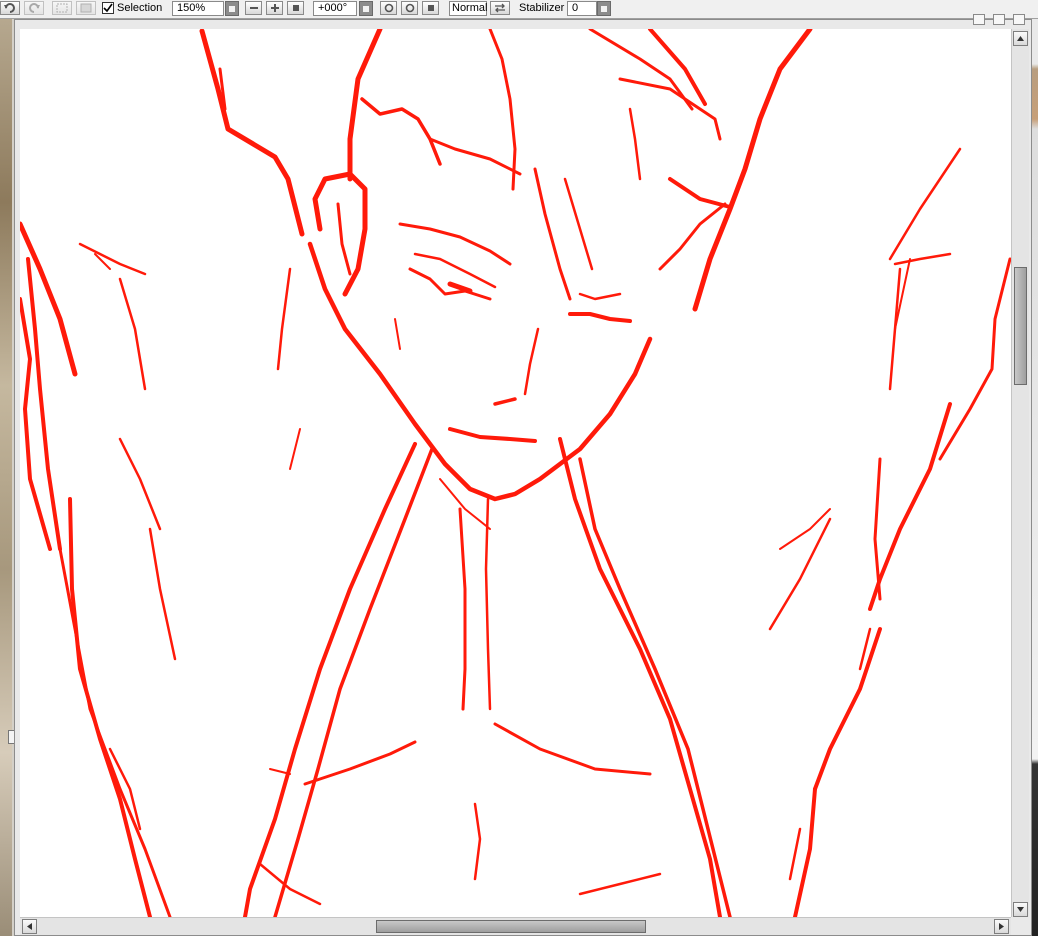 The width and height of the screenshot is (1038, 936). What do you see at coordinates (6, 477) in the screenshot?
I see `background-panel-left` at bounding box center [6, 477].